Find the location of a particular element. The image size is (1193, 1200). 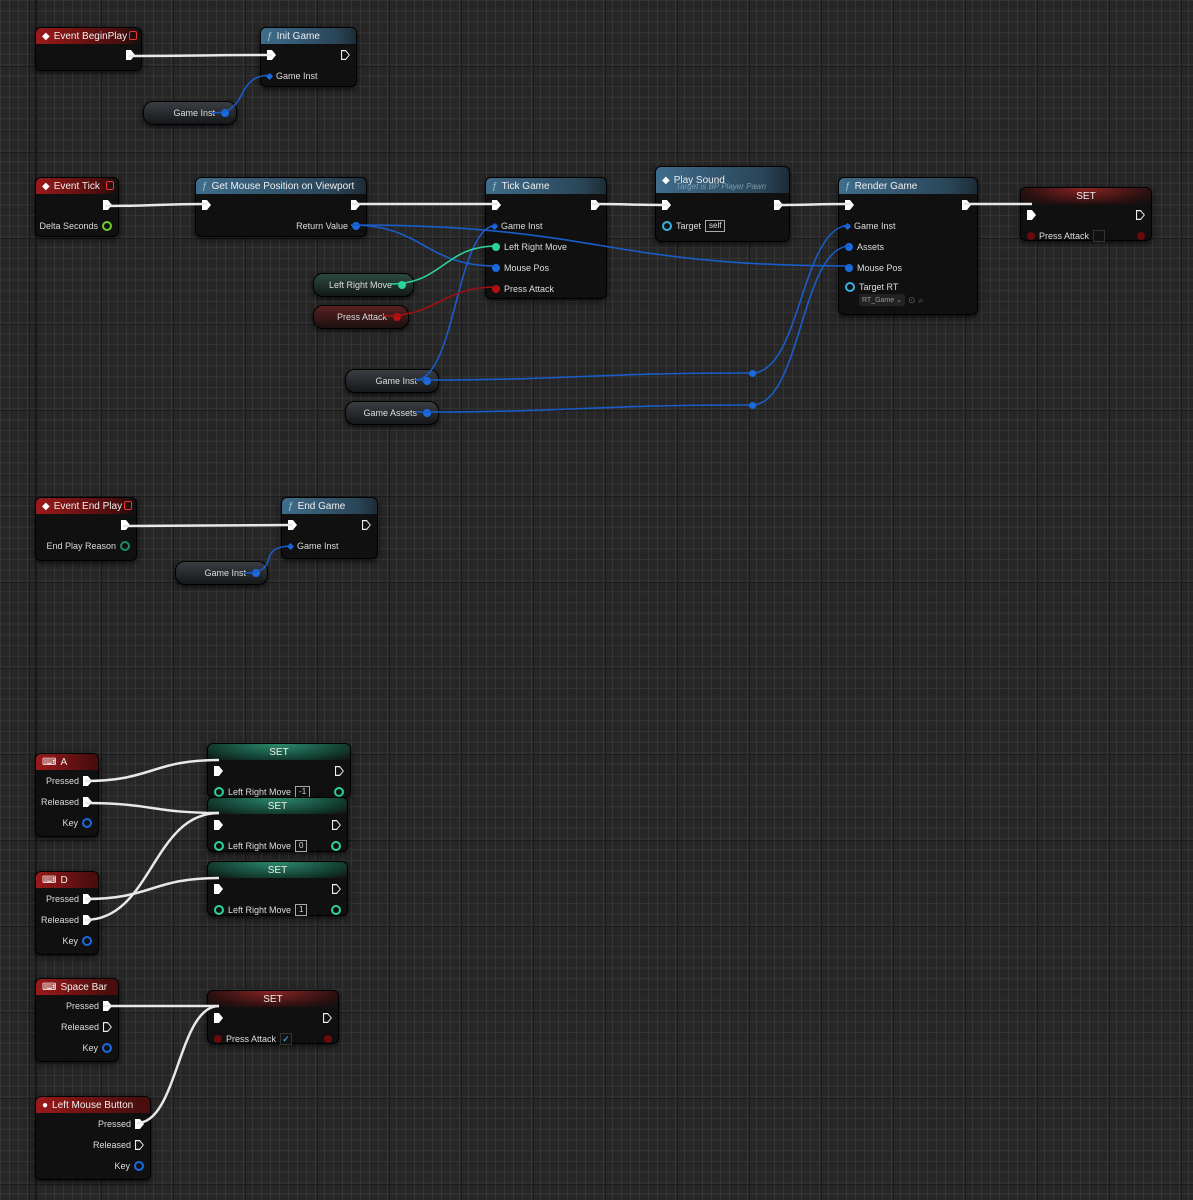

pin-dot is located at coordinates (1141, 236).